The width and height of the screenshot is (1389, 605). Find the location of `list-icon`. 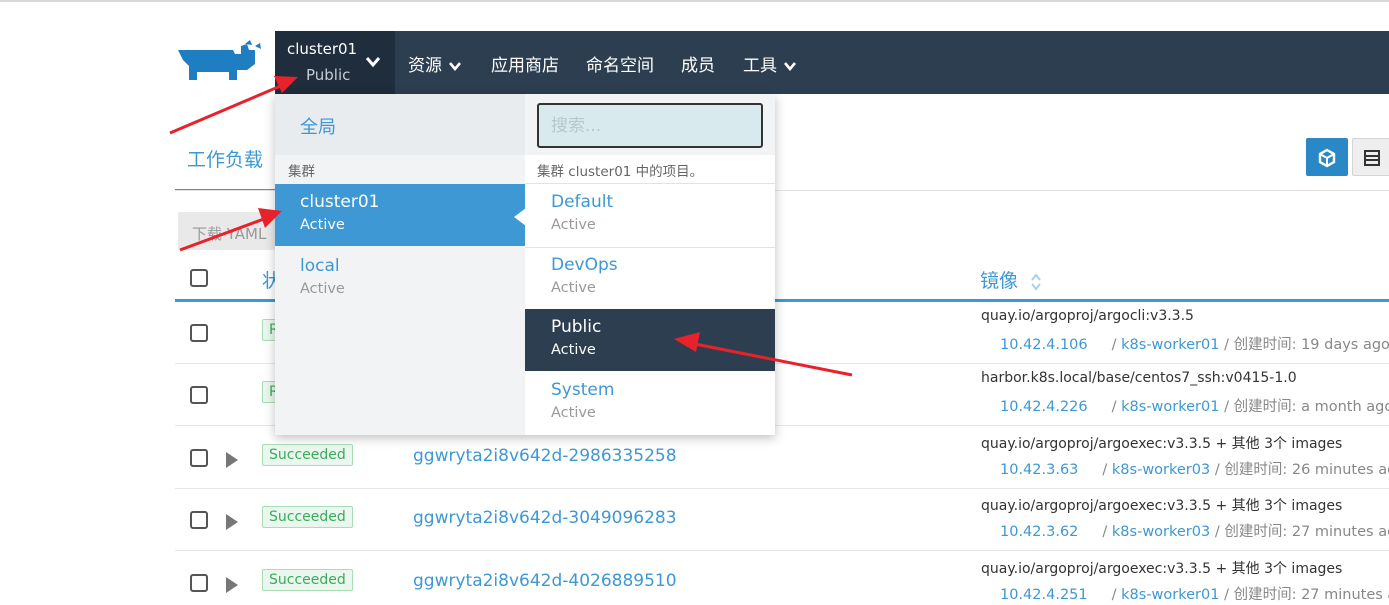

list-icon is located at coordinates (1372, 158).